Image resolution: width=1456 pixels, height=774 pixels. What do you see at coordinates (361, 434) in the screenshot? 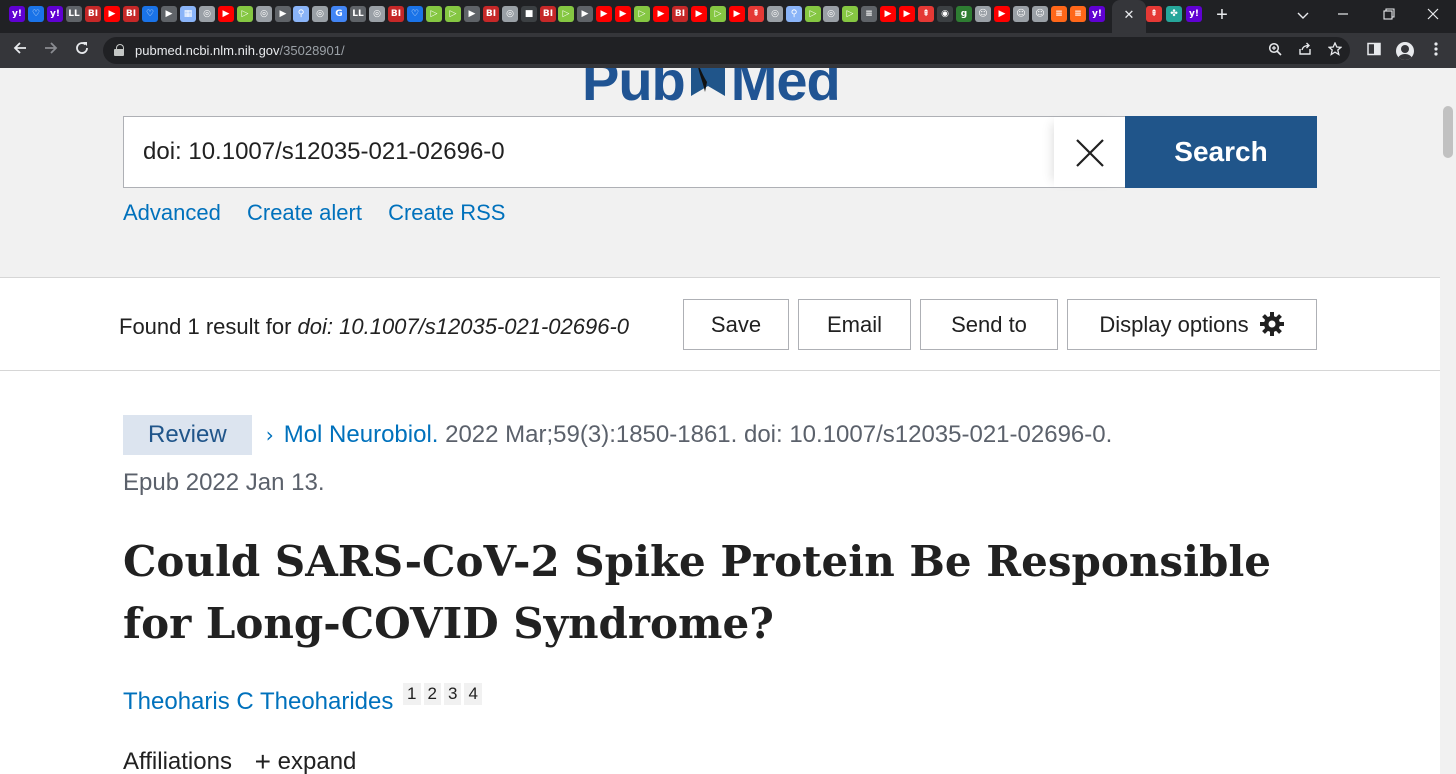
I see `journal-link: Mol Neurobiol.` at bounding box center [361, 434].